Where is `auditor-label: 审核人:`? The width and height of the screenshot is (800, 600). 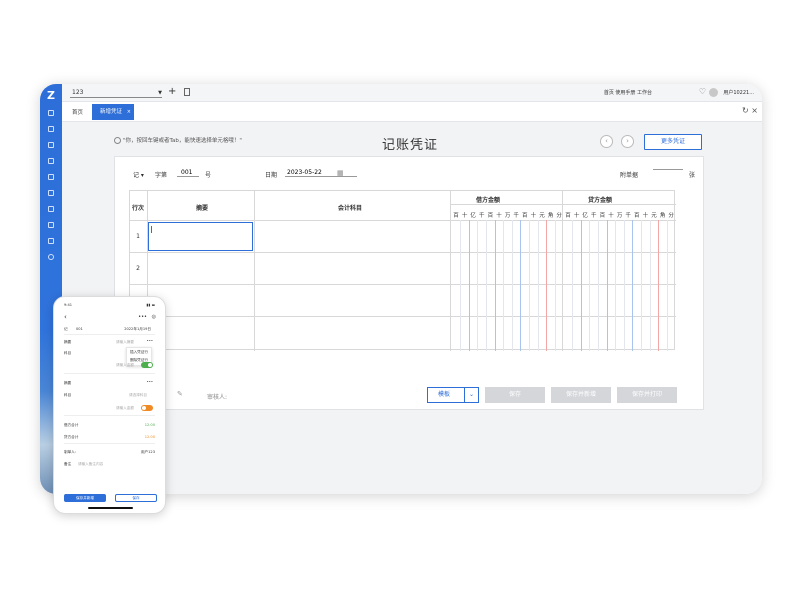
auditor-label: 审核人: is located at coordinates (217, 397).